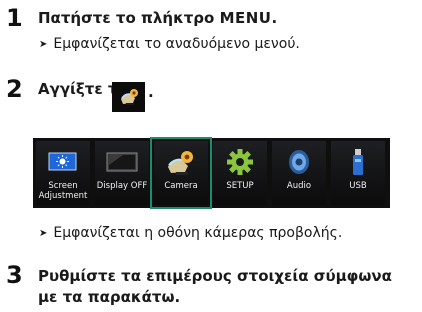  What do you see at coordinates (240, 162) in the screenshot?
I see `gear-icon` at bounding box center [240, 162].